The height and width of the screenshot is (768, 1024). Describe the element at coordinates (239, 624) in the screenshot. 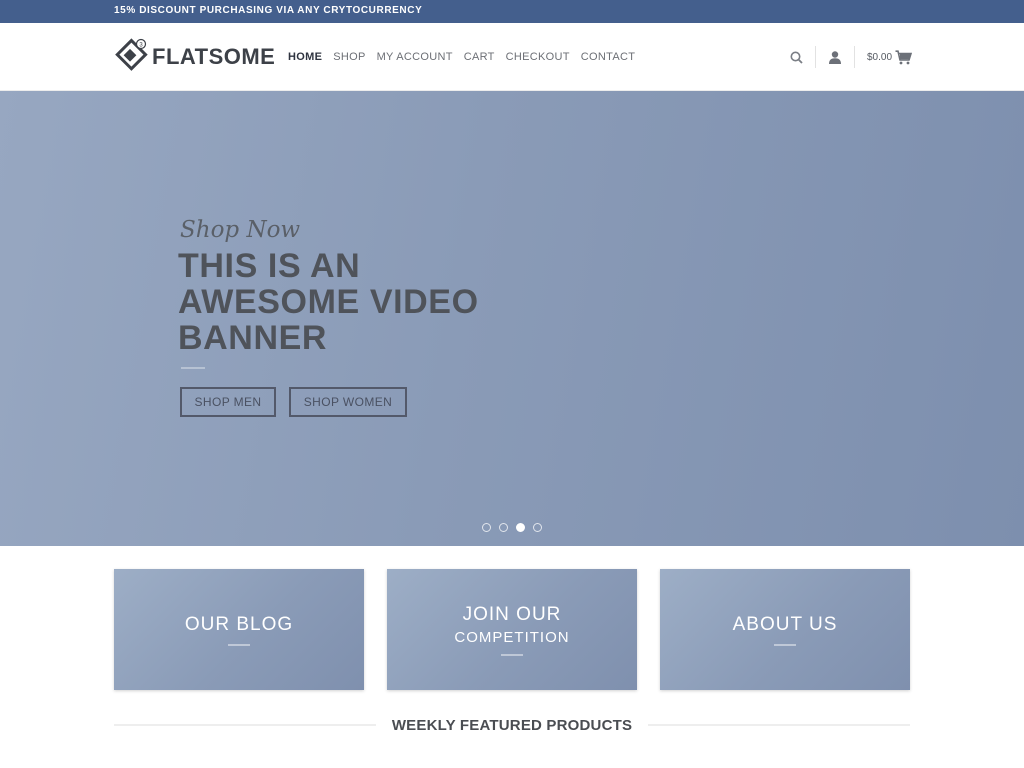

I see `tile-title: OUR BLOG` at that location.